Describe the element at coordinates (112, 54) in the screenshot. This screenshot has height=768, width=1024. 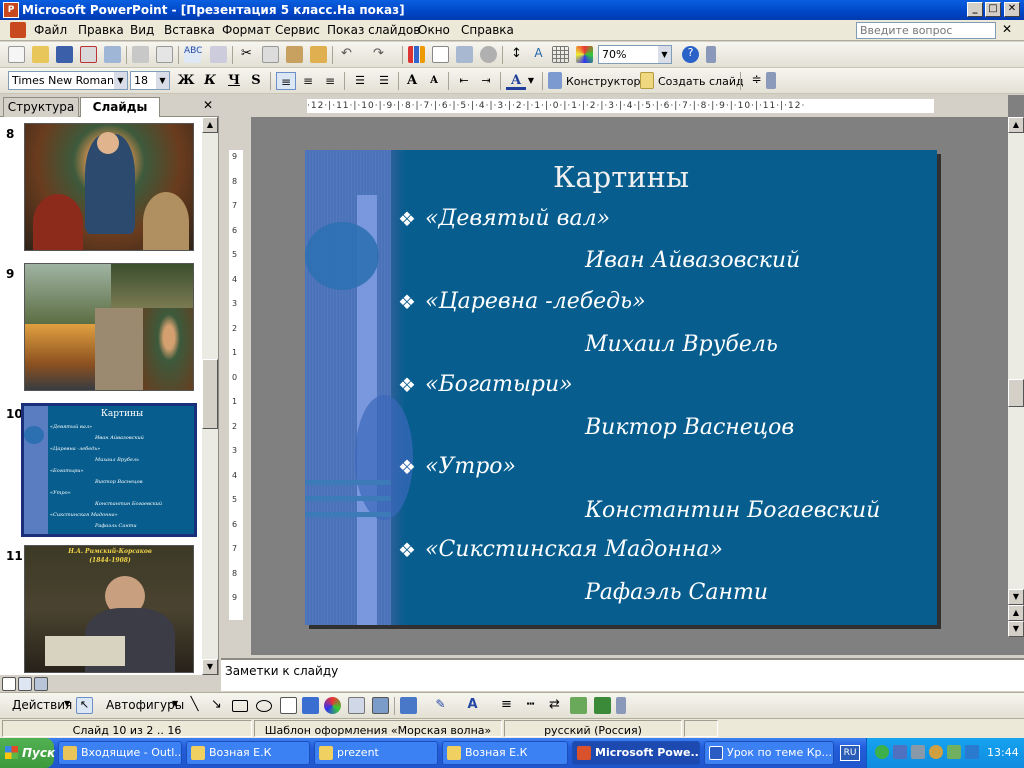
I see `email-icon` at that location.